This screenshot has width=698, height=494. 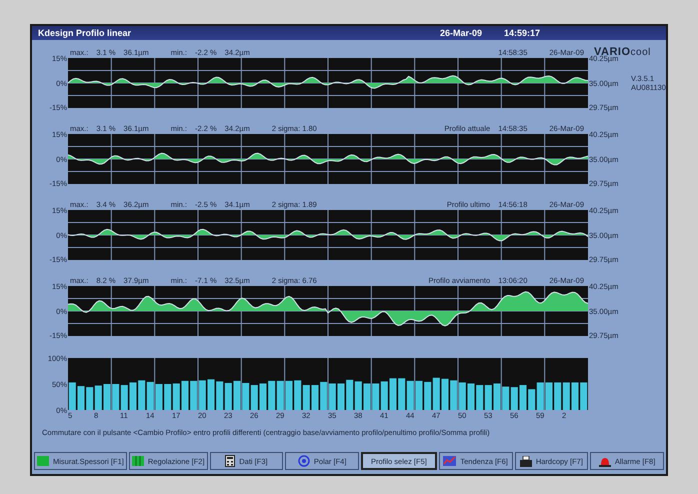 I want to click on grid-icon, so click(x=138, y=461).